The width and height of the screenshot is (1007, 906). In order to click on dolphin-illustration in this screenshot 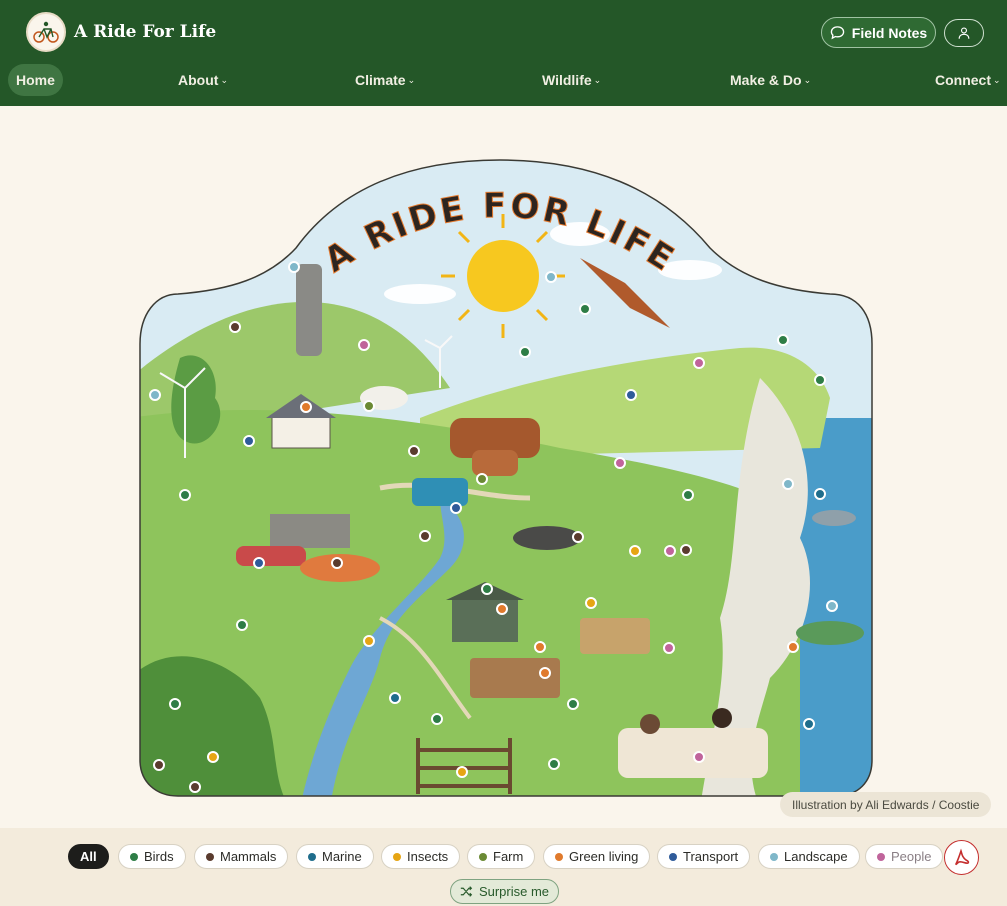, I will do `click(834, 518)`.